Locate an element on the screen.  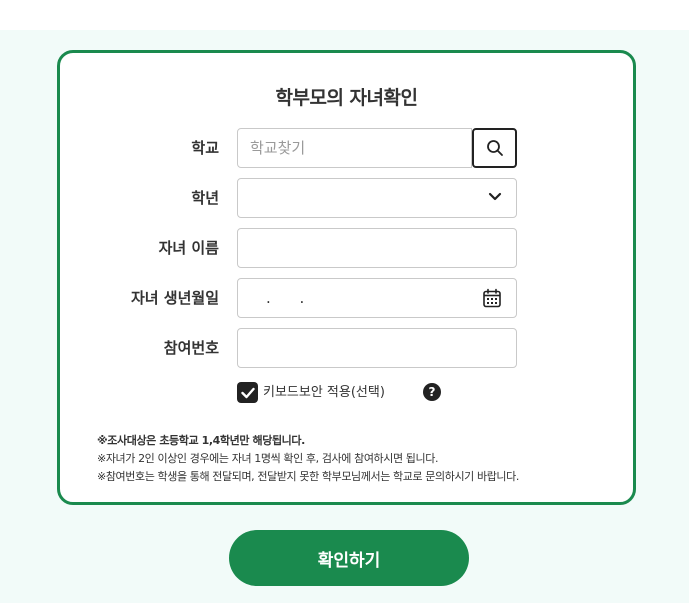
school-label: 학교 is located at coordinates (205, 148).